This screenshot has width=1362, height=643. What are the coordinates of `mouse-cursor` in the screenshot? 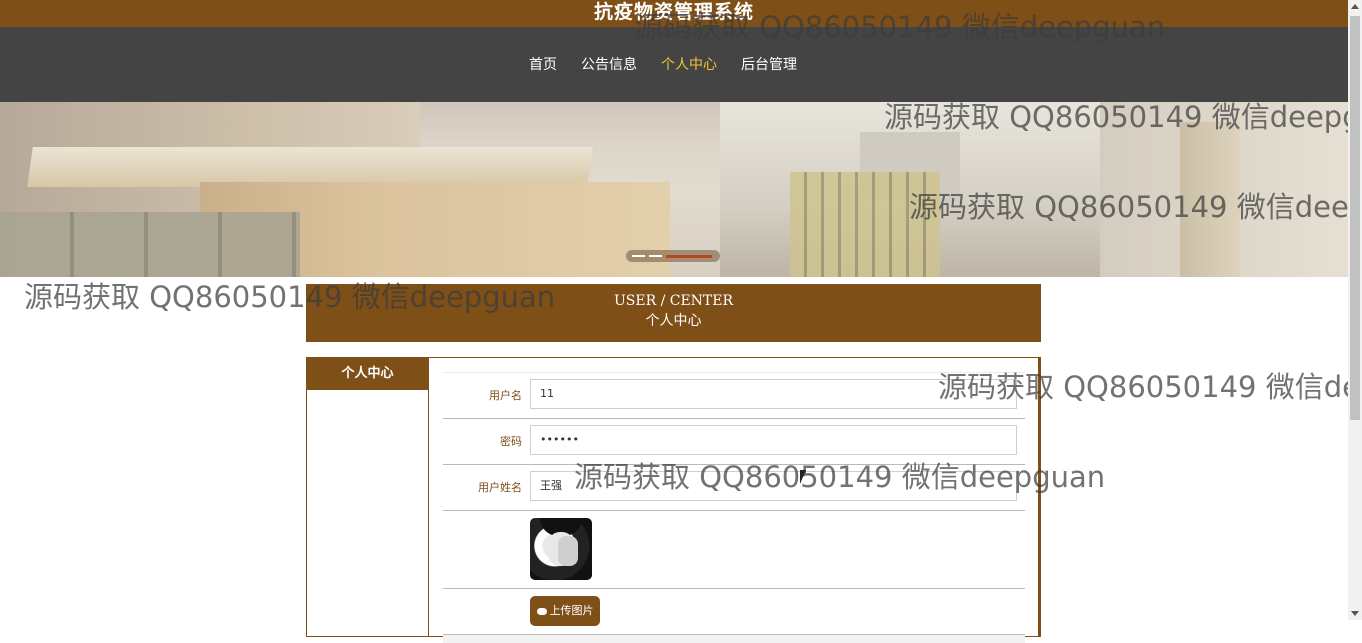 It's located at (803, 477).